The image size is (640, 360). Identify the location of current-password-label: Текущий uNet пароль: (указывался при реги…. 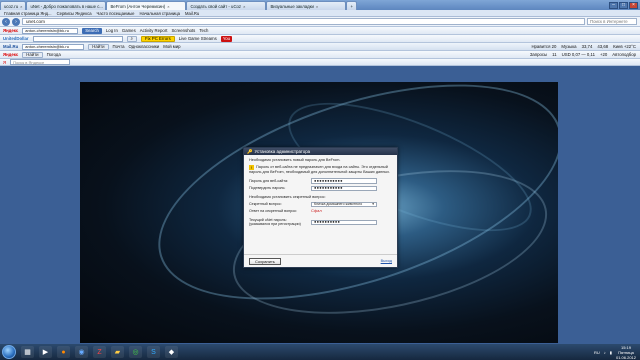
(280, 222).